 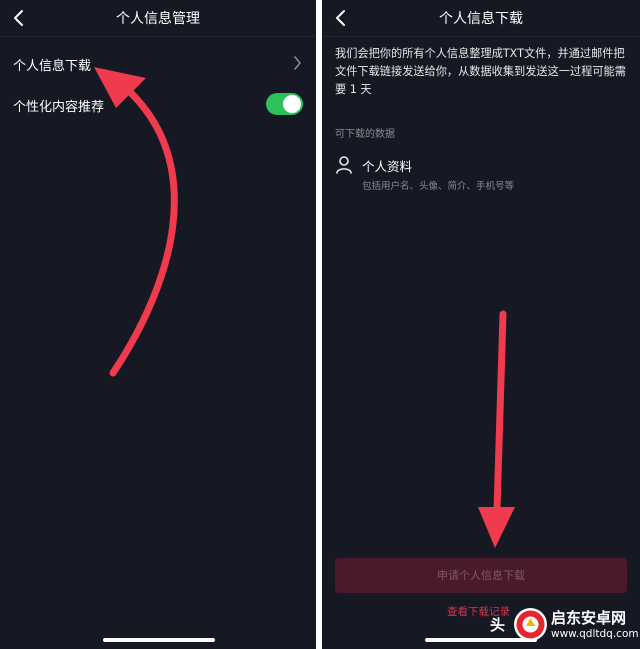 I want to click on nav-bar: 个人信息管理, so click(x=158, y=18).